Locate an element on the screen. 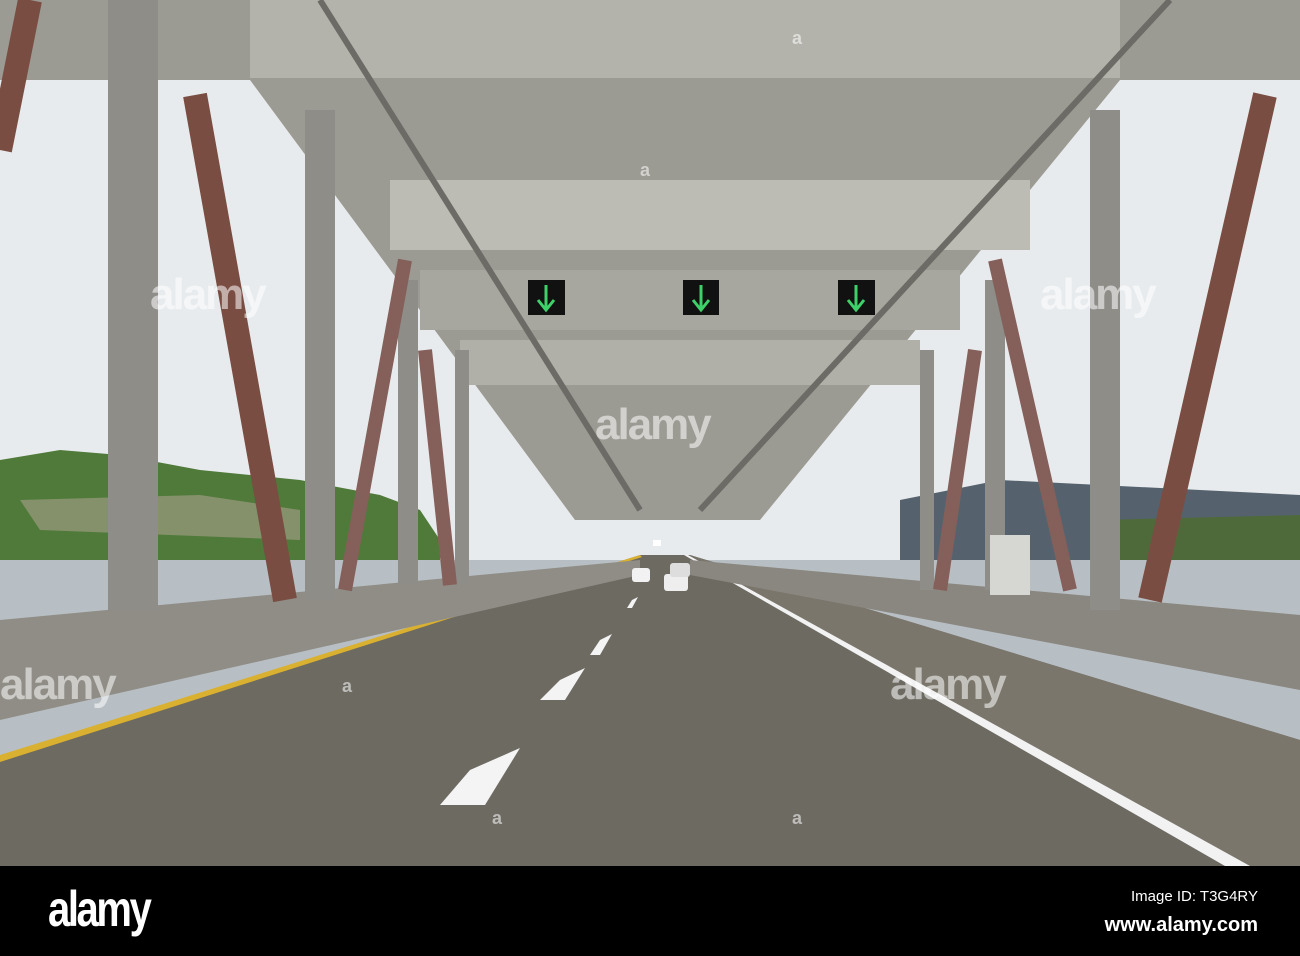 The width and height of the screenshot is (1300, 956). cross-beam is located at coordinates (710, 215).